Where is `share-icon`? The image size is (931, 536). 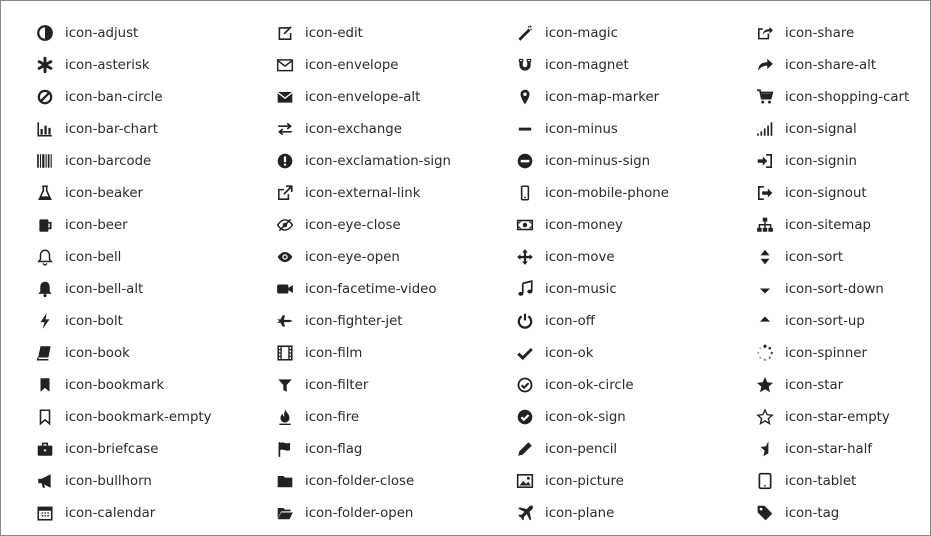 share-icon is located at coordinates (765, 33).